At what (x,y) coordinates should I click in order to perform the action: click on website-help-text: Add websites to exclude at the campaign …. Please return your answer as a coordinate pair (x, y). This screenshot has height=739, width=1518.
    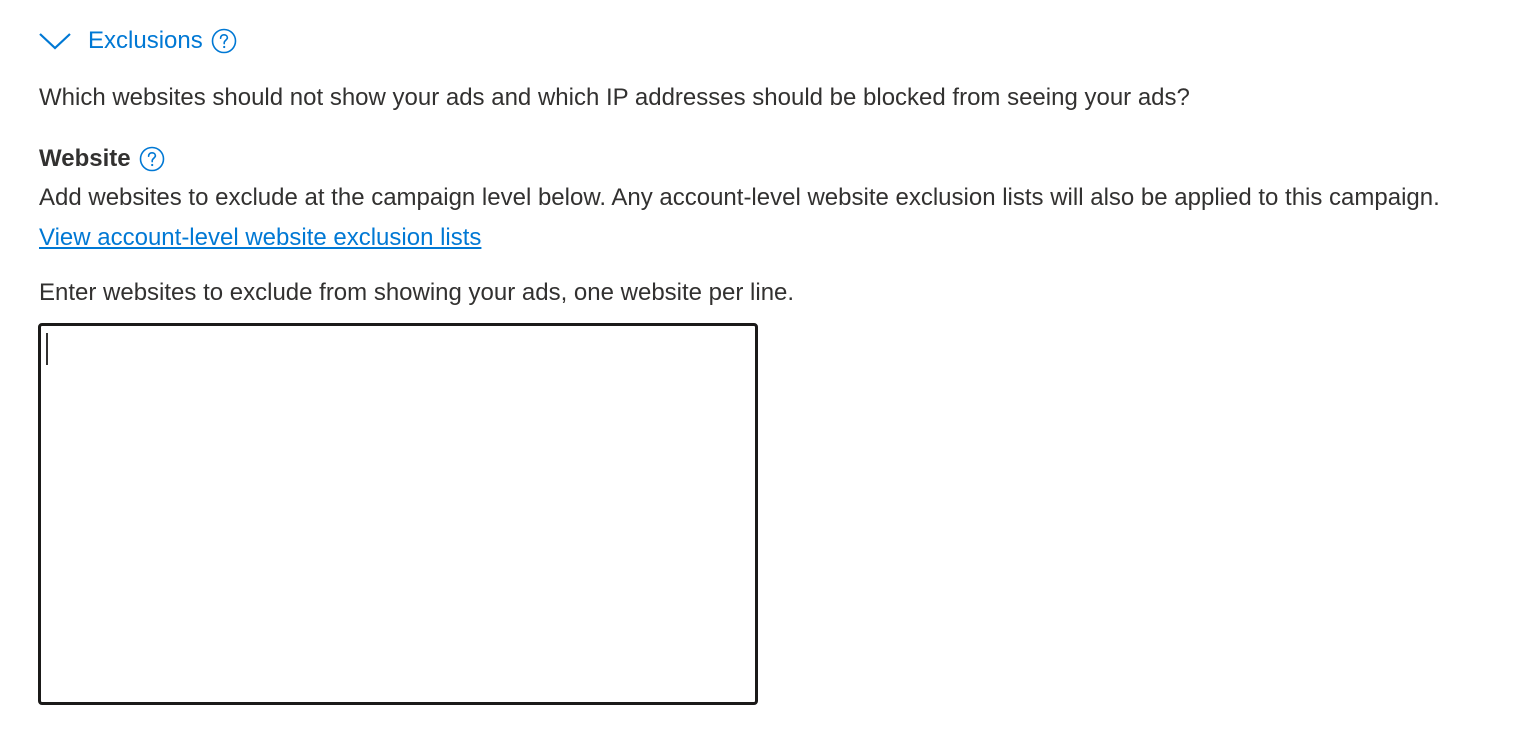
    Looking at the image, I should click on (739, 197).